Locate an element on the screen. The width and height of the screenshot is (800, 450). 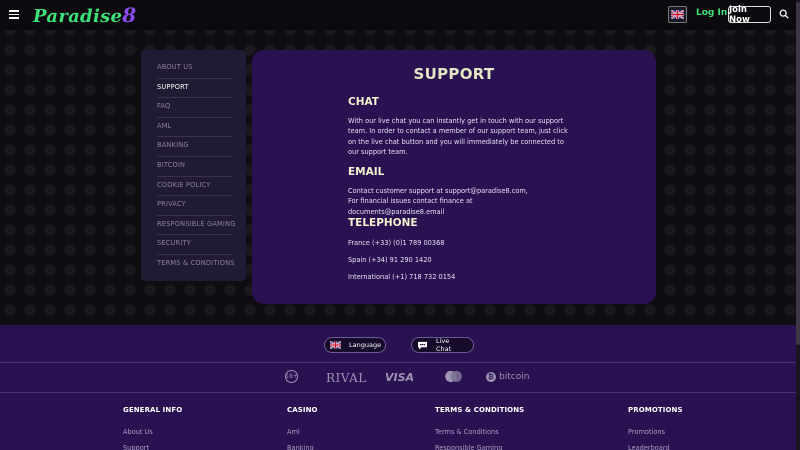
sidebar-item-bitcoin: BITCOIN is located at coordinates (194, 167).